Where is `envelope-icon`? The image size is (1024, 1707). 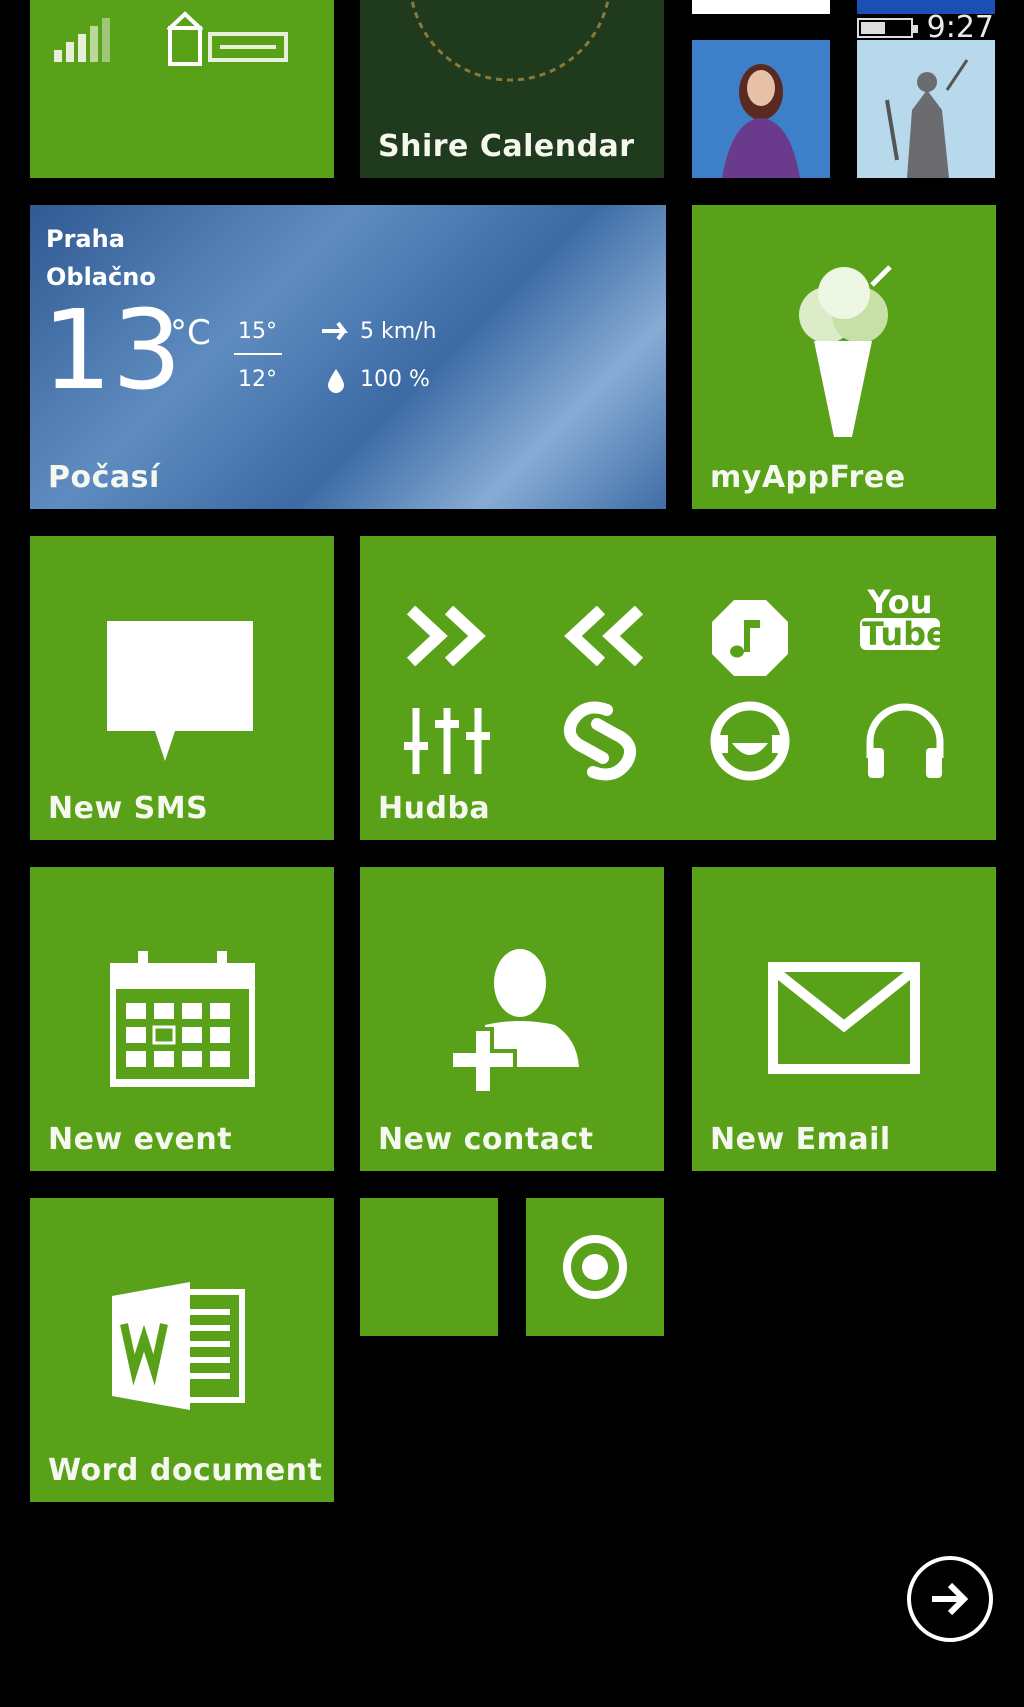
envelope-icon is located at coordinates (844, 1018).